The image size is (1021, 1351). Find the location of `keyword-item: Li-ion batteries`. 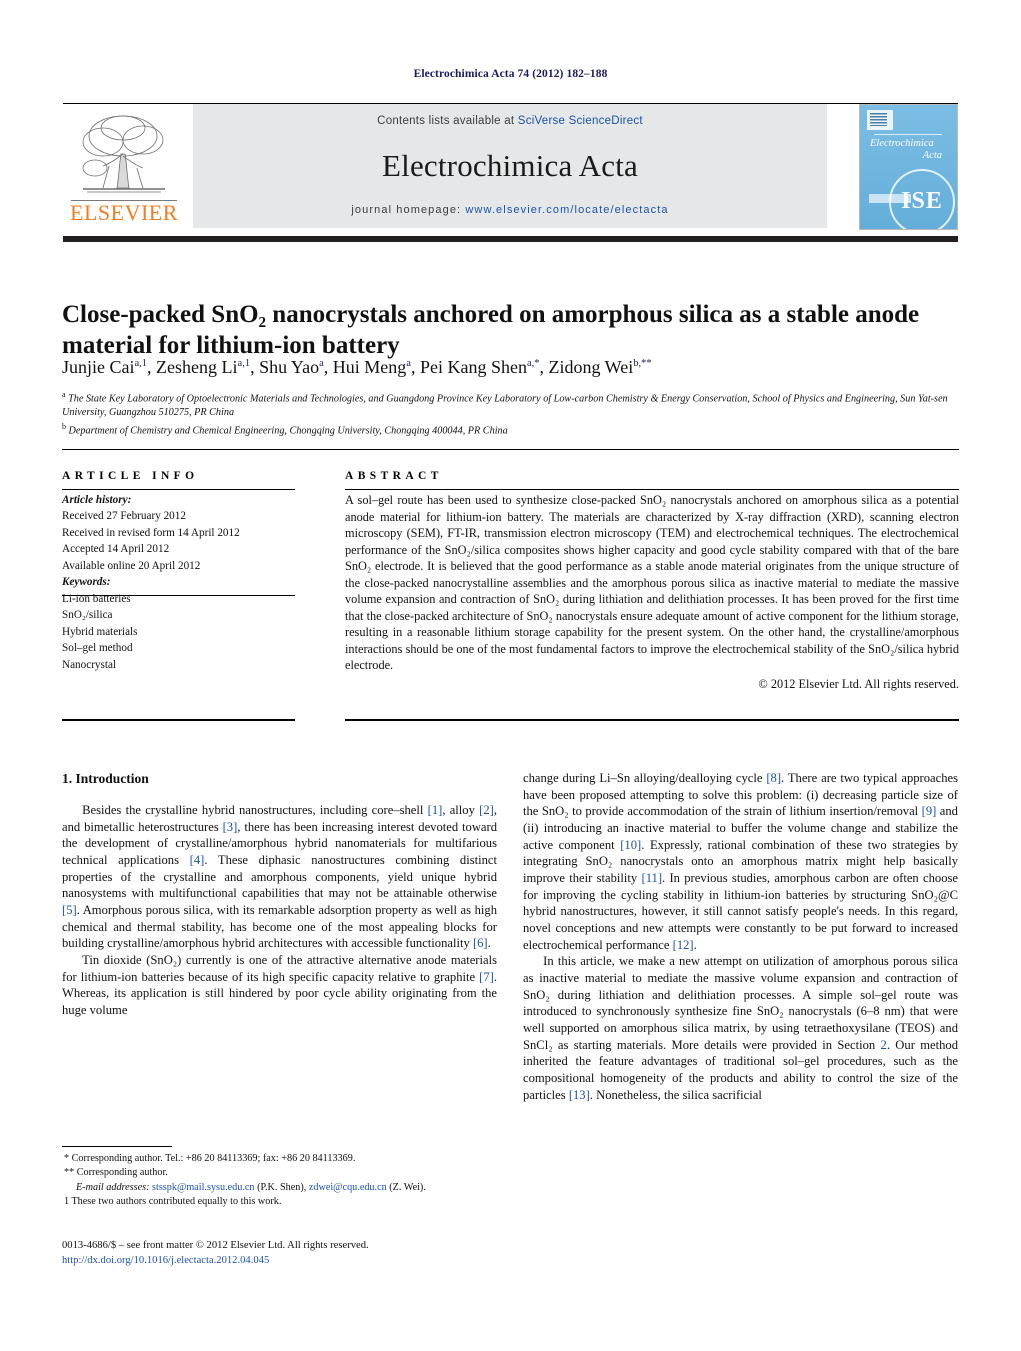

keyword-item: Li-ion batteries is located at coordinates (96, 598).